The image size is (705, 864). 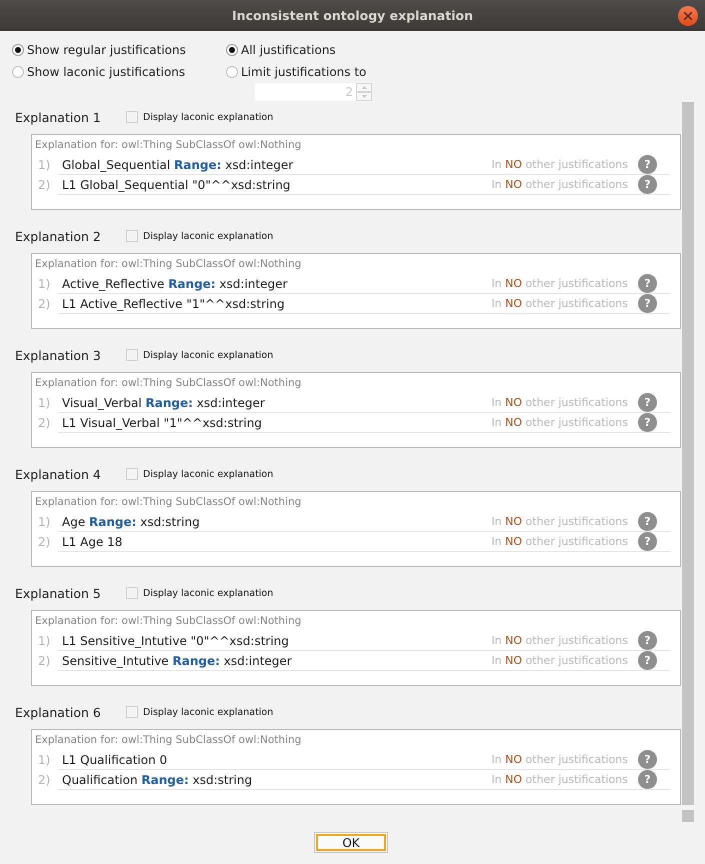 I want to click on radio-label: Limit justifications to, so click(x=303, y=72).